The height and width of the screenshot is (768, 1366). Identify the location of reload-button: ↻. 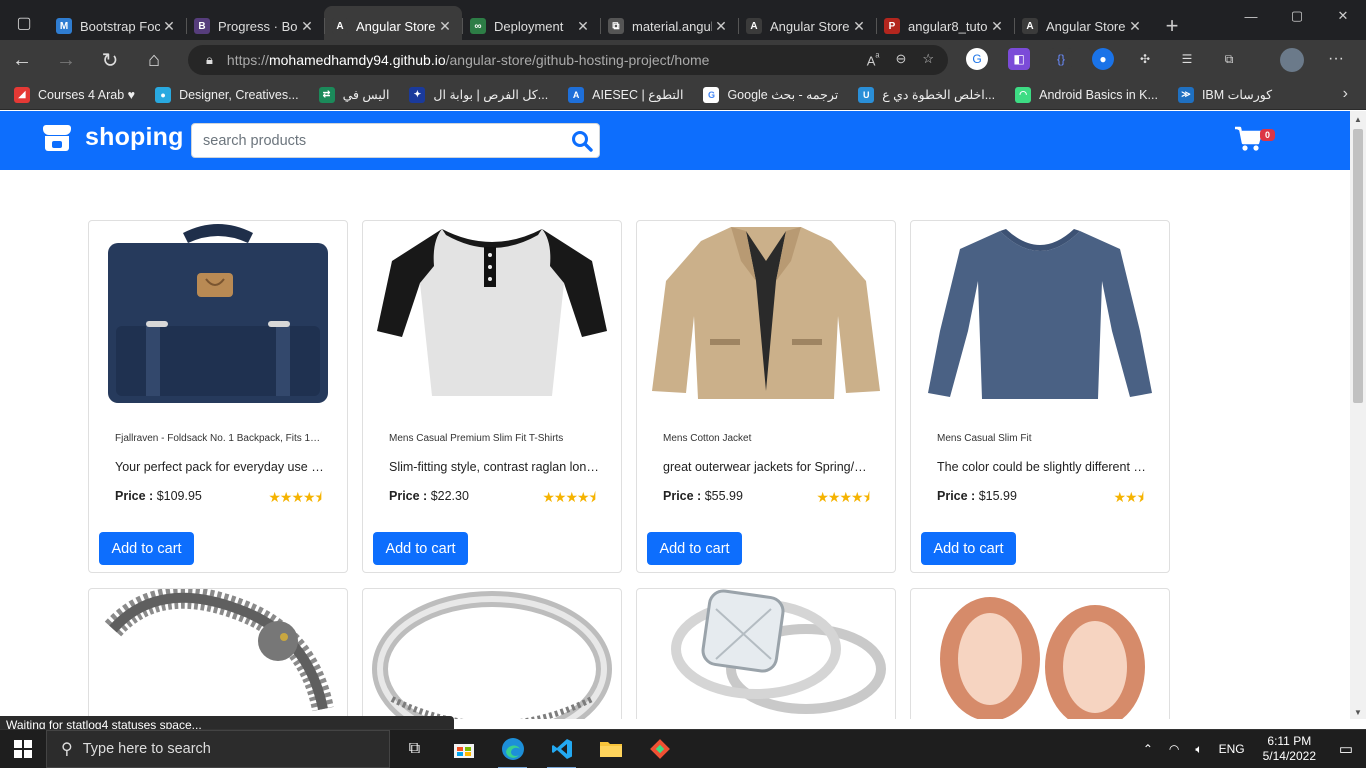
(110, 60).